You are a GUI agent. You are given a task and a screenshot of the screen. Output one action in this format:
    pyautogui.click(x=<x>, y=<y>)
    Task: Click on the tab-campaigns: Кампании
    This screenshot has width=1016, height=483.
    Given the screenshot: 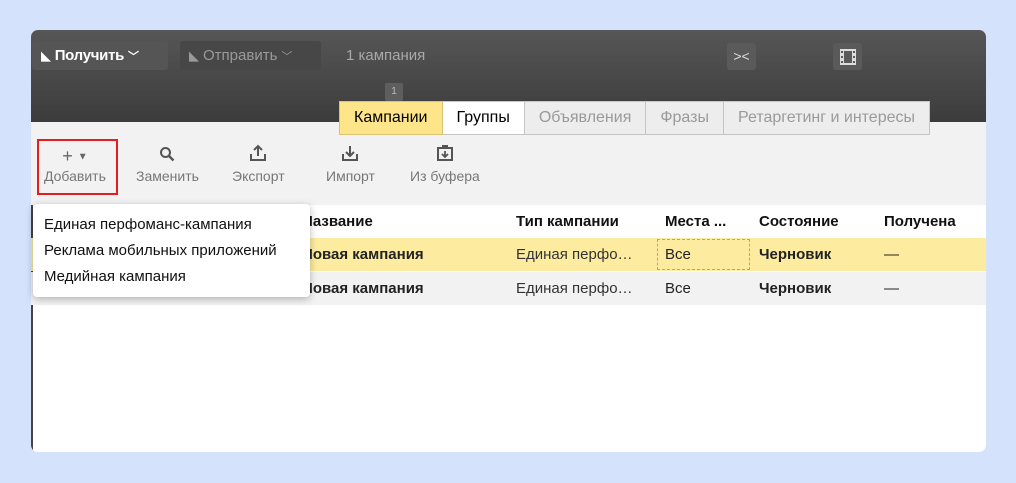 What is the action you would take?
    pyautogui.click(x=391, y=118)
    